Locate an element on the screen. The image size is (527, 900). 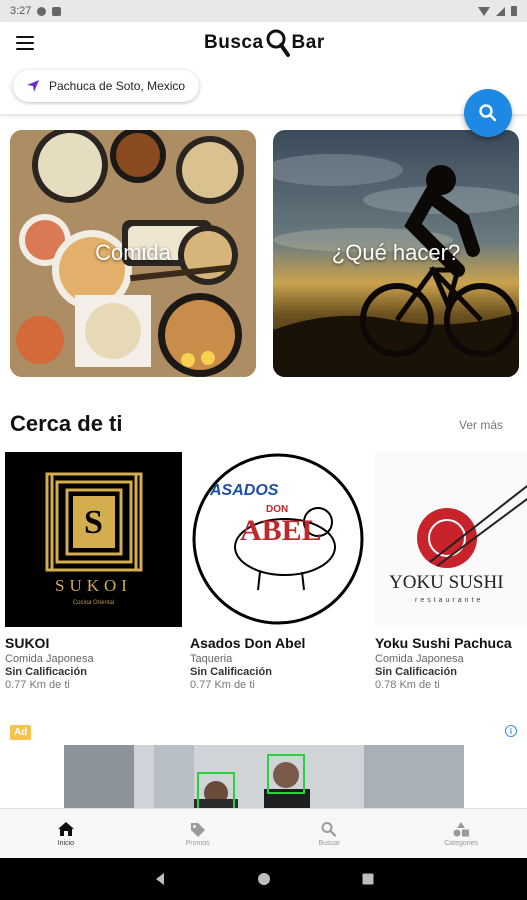
nav-label: Categories is located at coordinates (461, 843).